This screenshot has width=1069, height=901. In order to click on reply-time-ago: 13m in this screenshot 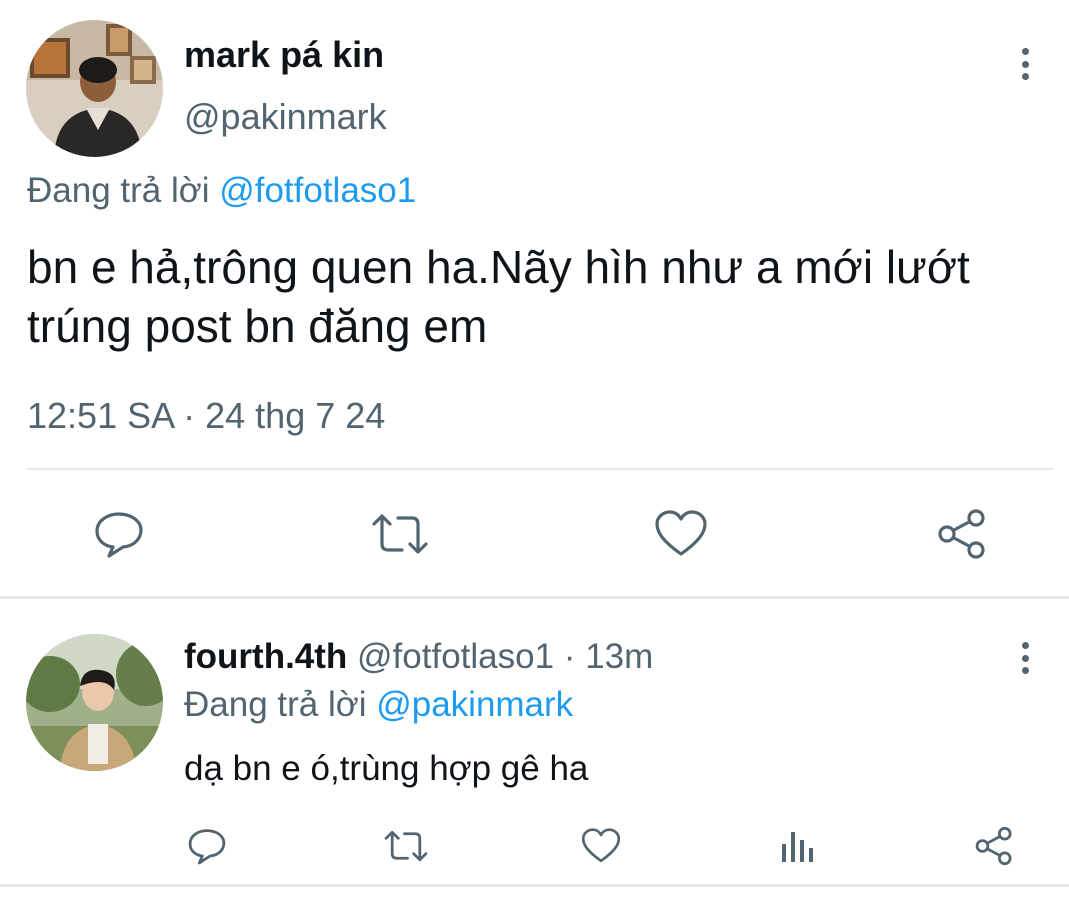, I will do `click(619, 656)`.